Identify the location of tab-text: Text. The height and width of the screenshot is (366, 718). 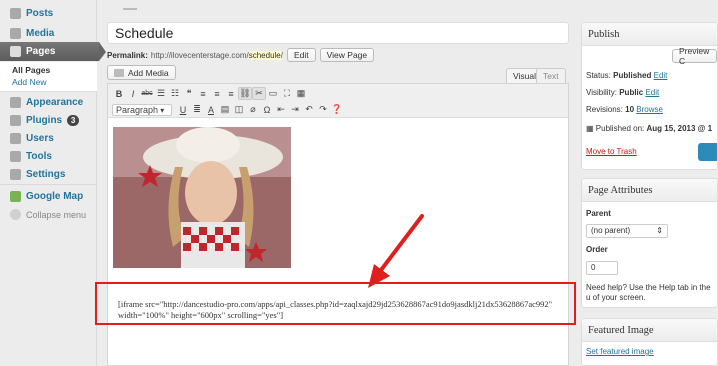
(551, 75).